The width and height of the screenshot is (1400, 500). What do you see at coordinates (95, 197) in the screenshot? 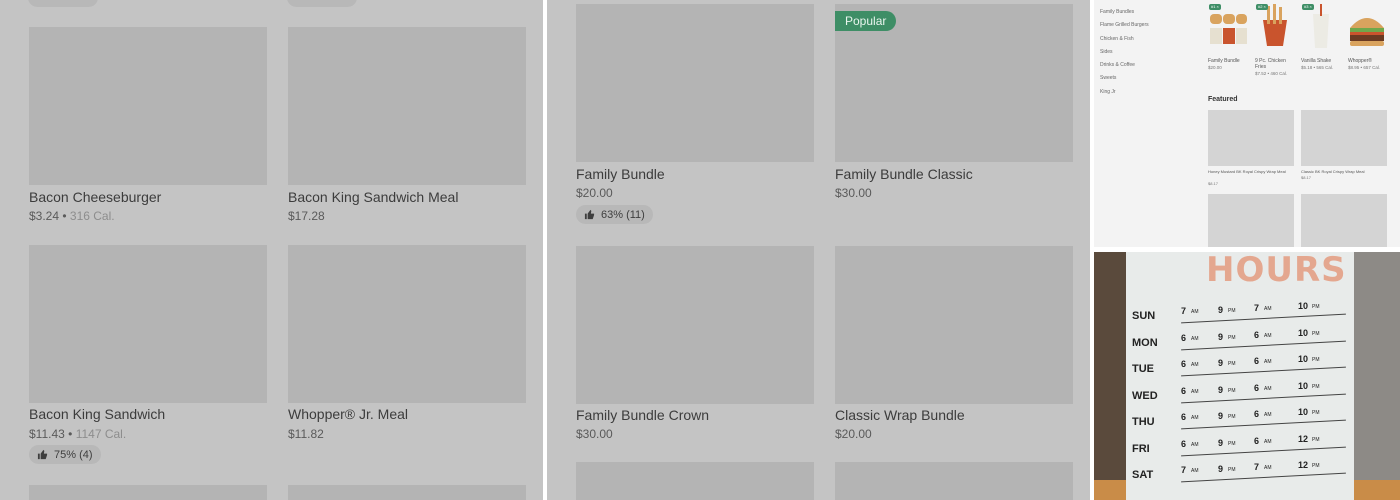
I see `item-title: Bacon Cheeseburger` at bounding box center [95, 197].